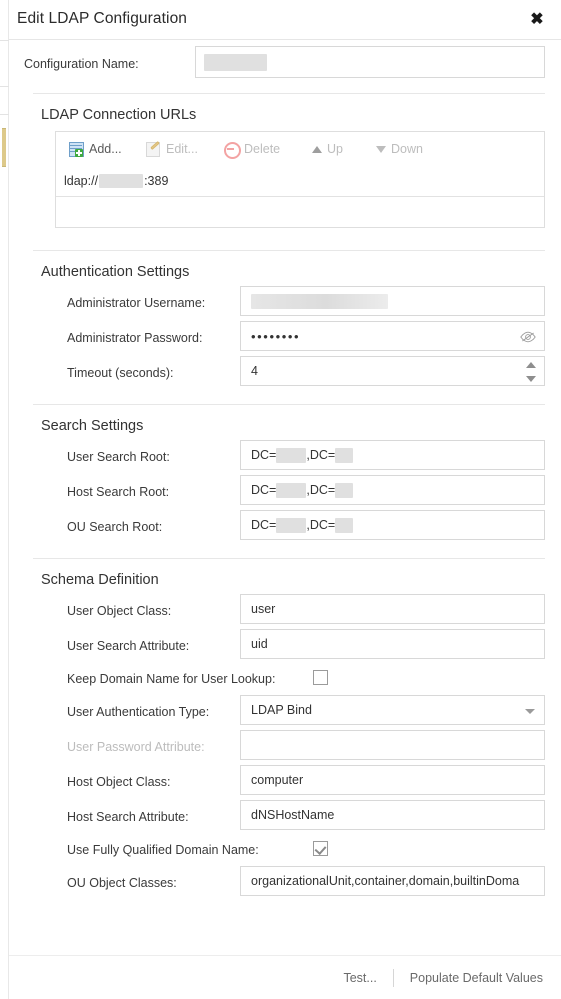  Describe the element at coordinates (119, 611) in the screenshot. I see `user-object-class-label: User Object Class:` at that location.